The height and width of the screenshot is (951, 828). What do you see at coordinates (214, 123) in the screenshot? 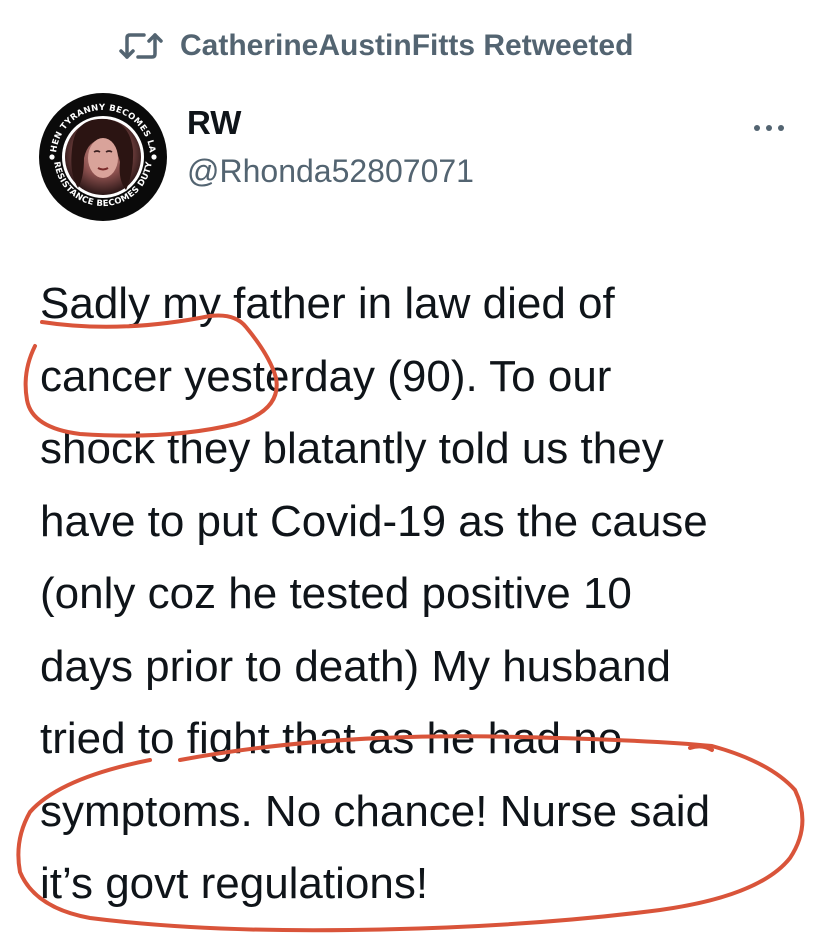
I see `author-name: RW` at bounding box center [214, 123].